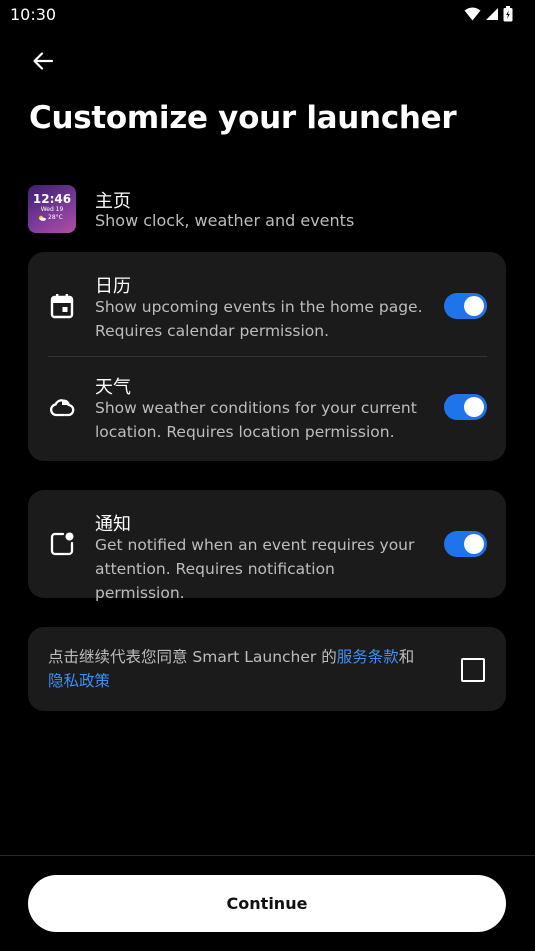 The height and width of the screenshot is (951, 535). I want to click on status-icons, so click(488, 14).